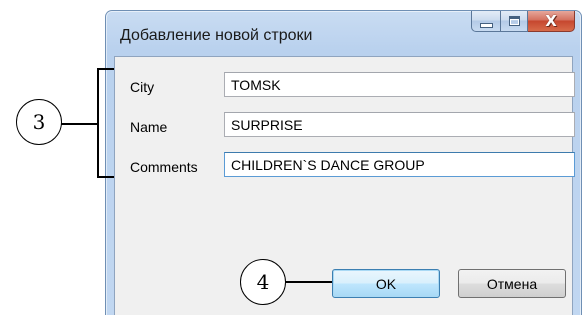 The height and width of the screenshot is (315, 587). Describe the element at coordinates (399, 84) in the screenshot. I see `city-field: TOMSK` at that location.